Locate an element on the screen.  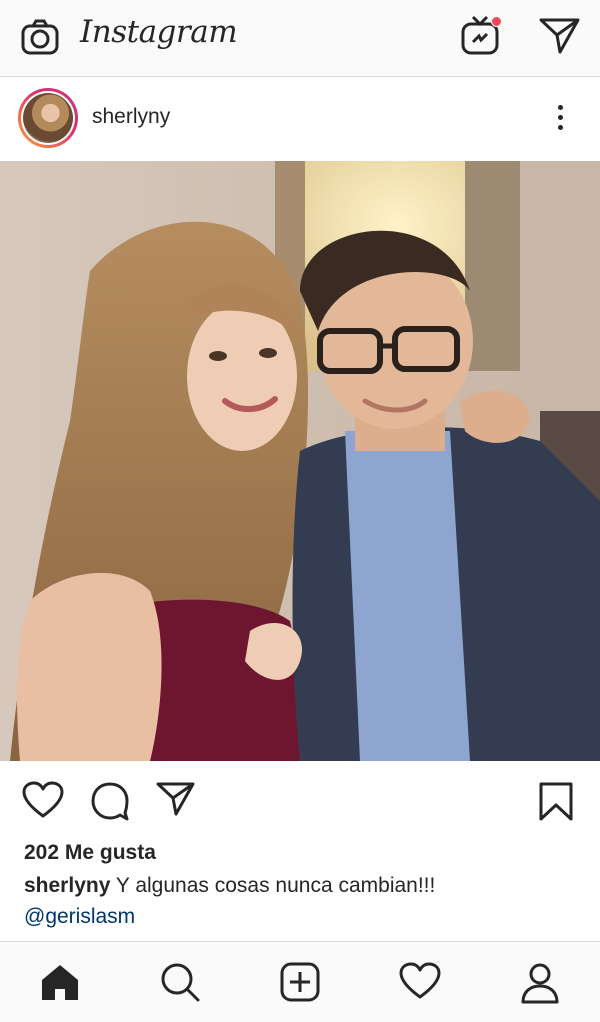
camera-icon is located at coordinates (40, 40).